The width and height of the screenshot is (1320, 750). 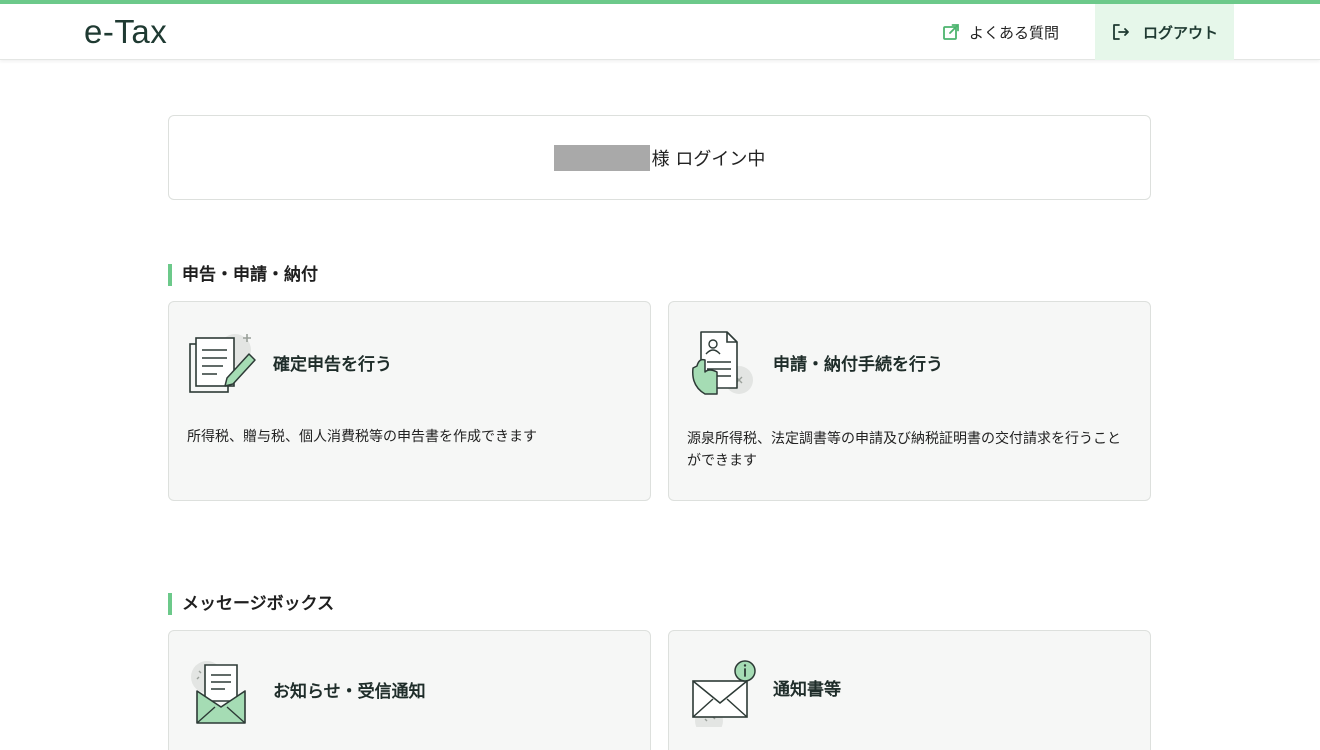 What do you see at coordinates (349, 692) in the screenshot?
I see `card-title: お知らせ・受信通知` at bounding box center [349, 692].